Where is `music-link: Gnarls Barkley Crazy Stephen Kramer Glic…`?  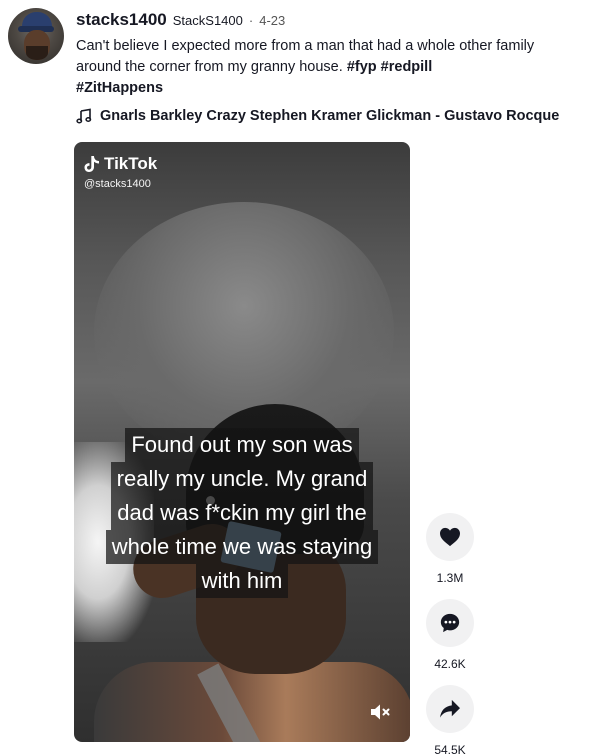
music-link: Gnarls Barkley Crazy Stephen Kramer Glic… is located at coordinates (317, 116).